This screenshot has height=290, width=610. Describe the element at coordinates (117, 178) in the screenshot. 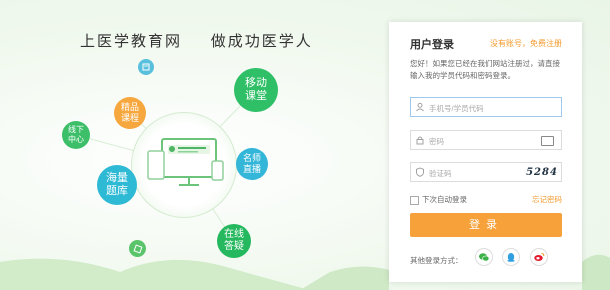

I see `bubble-label-line1: 海量` at that location.